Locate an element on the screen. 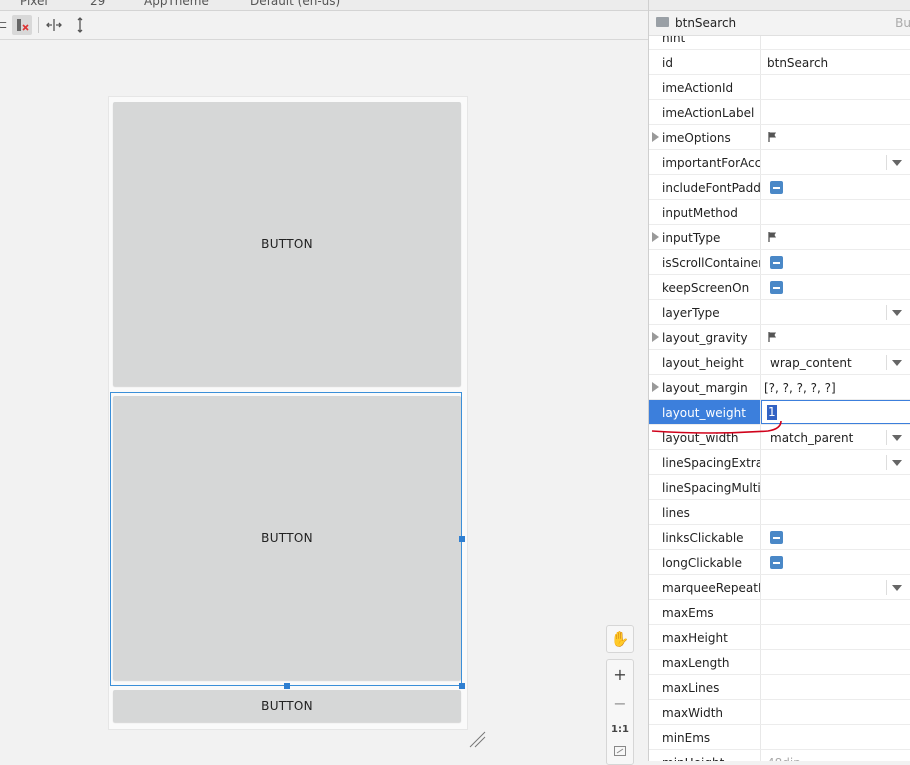 The image size is (910, 765). resize-handle-corner is located at coordinates (462, 686).